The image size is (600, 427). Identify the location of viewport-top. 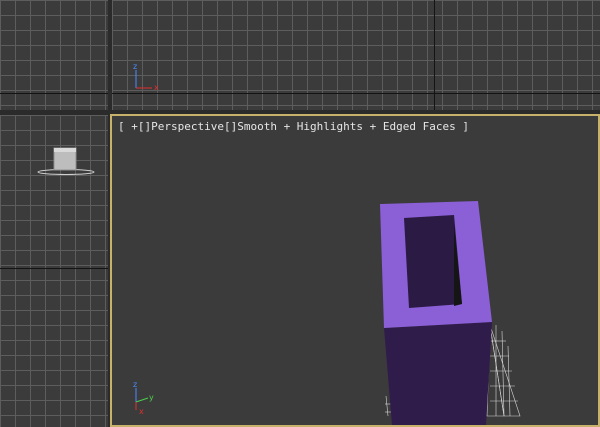
(54, 55).